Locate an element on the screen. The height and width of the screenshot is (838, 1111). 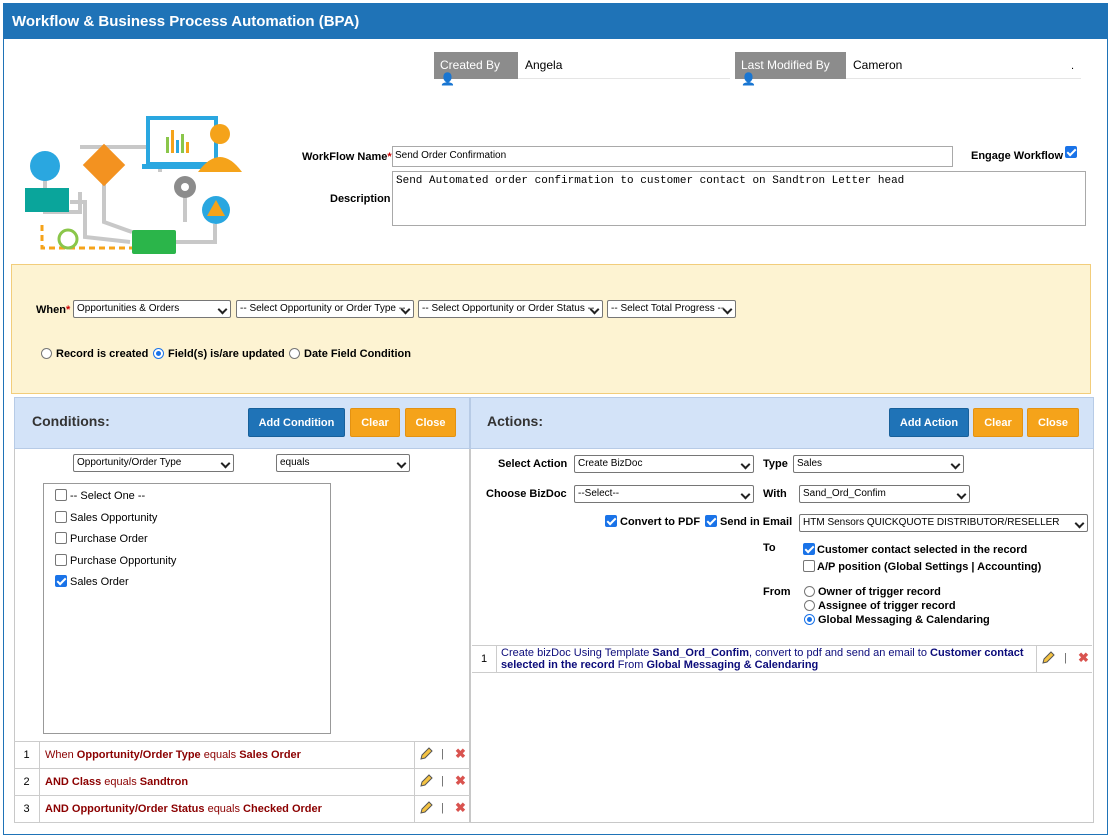
to-customer-label: Customer contact selected in the record is located at coordinates (922, 550).